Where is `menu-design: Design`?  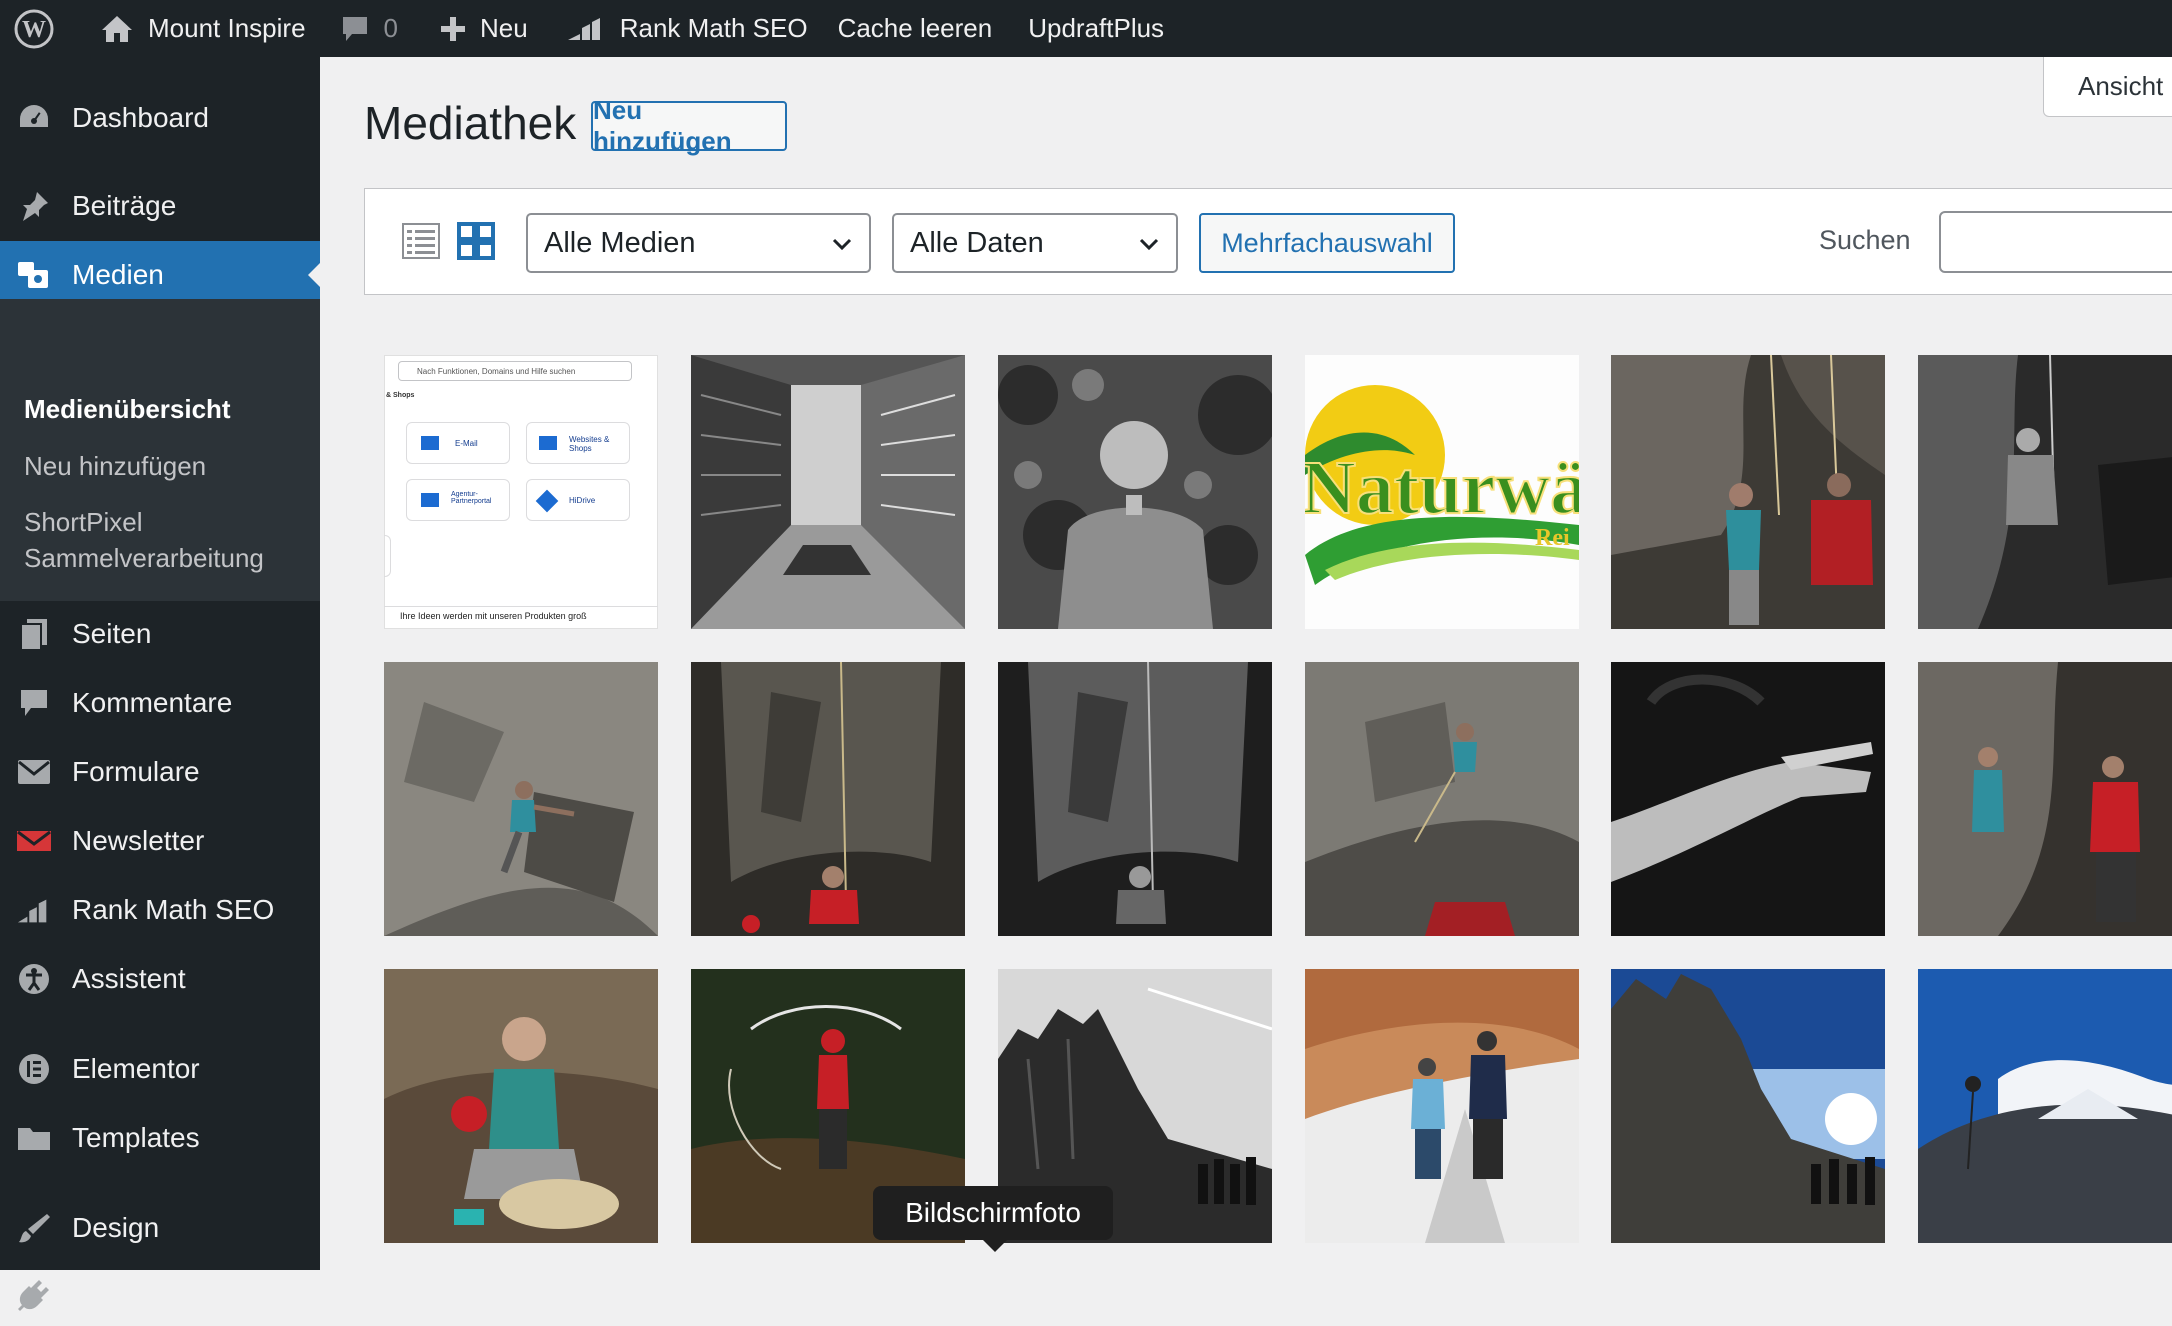
menu-design: Design is located at coordinates (160, 1228).